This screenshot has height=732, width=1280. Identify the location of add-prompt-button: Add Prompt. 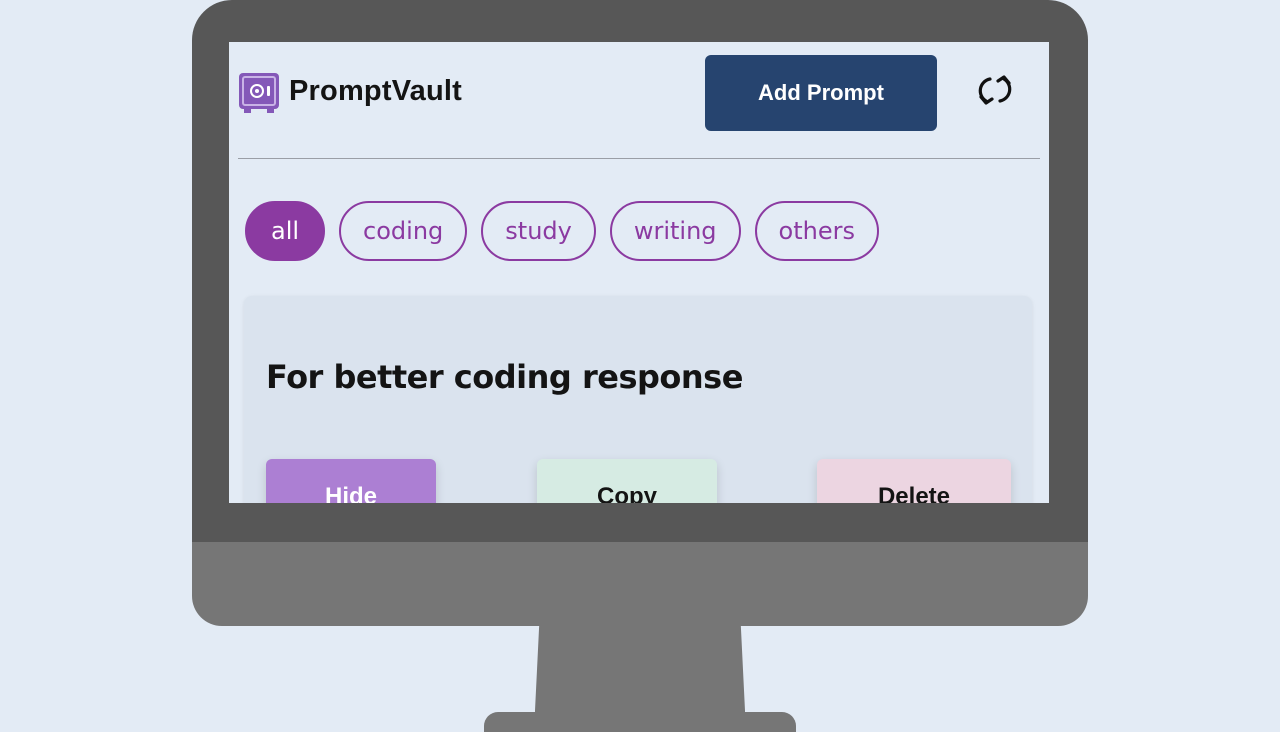
(821, 93).